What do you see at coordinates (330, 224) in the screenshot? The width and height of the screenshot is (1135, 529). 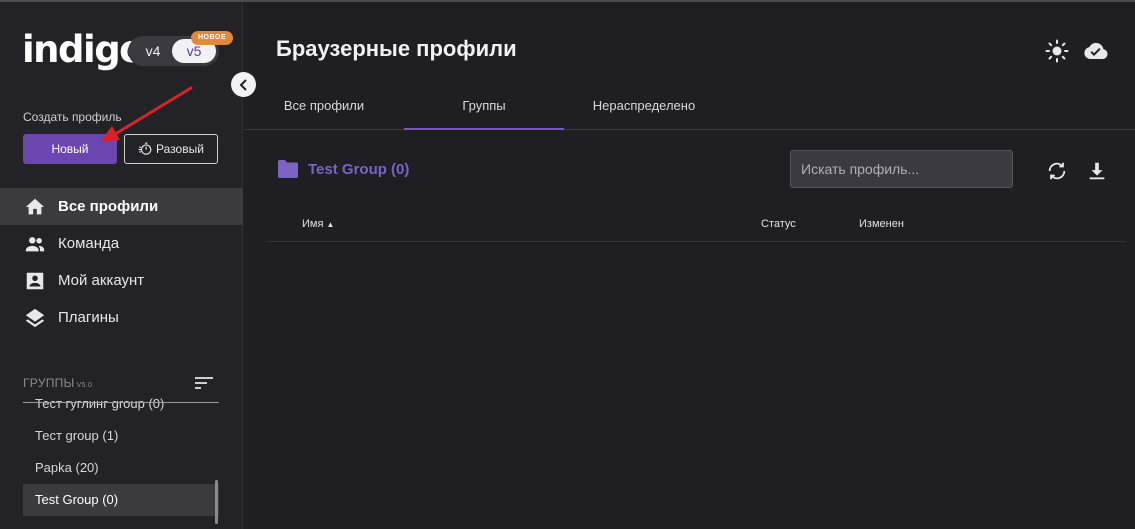 I see `sort-asc-icon: ▲` at bounding box center [330, 224].